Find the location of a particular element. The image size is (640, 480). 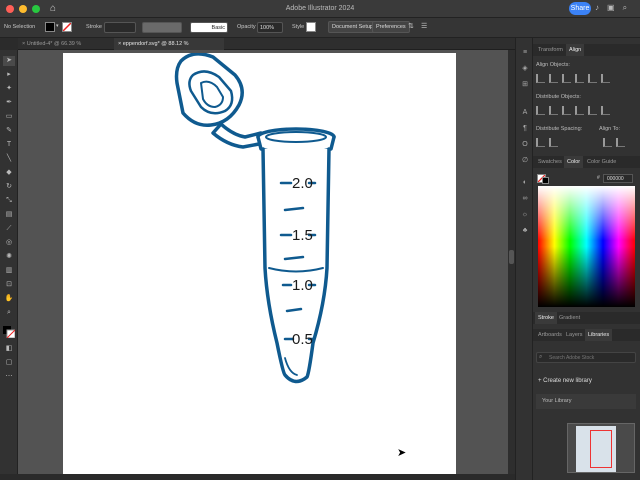

scroll-thumb is located at coordinates (511, 257).